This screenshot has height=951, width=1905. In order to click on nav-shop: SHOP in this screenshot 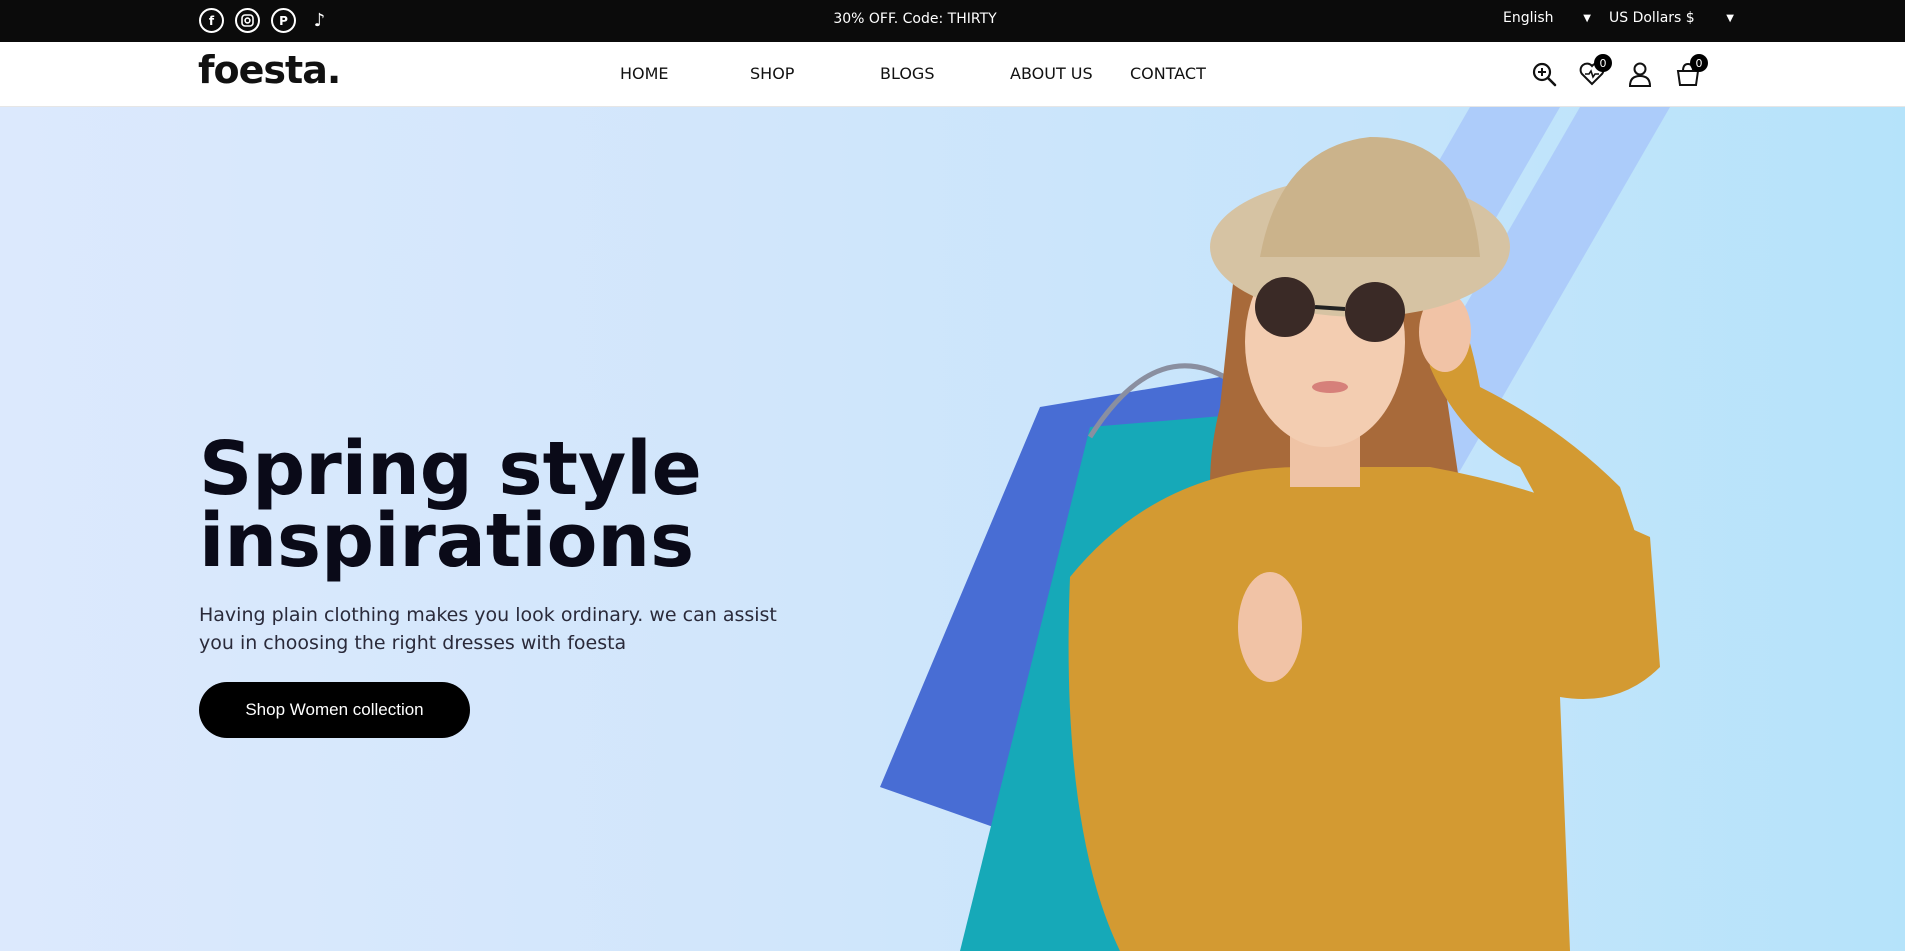, I will do `click(815, 73)`.